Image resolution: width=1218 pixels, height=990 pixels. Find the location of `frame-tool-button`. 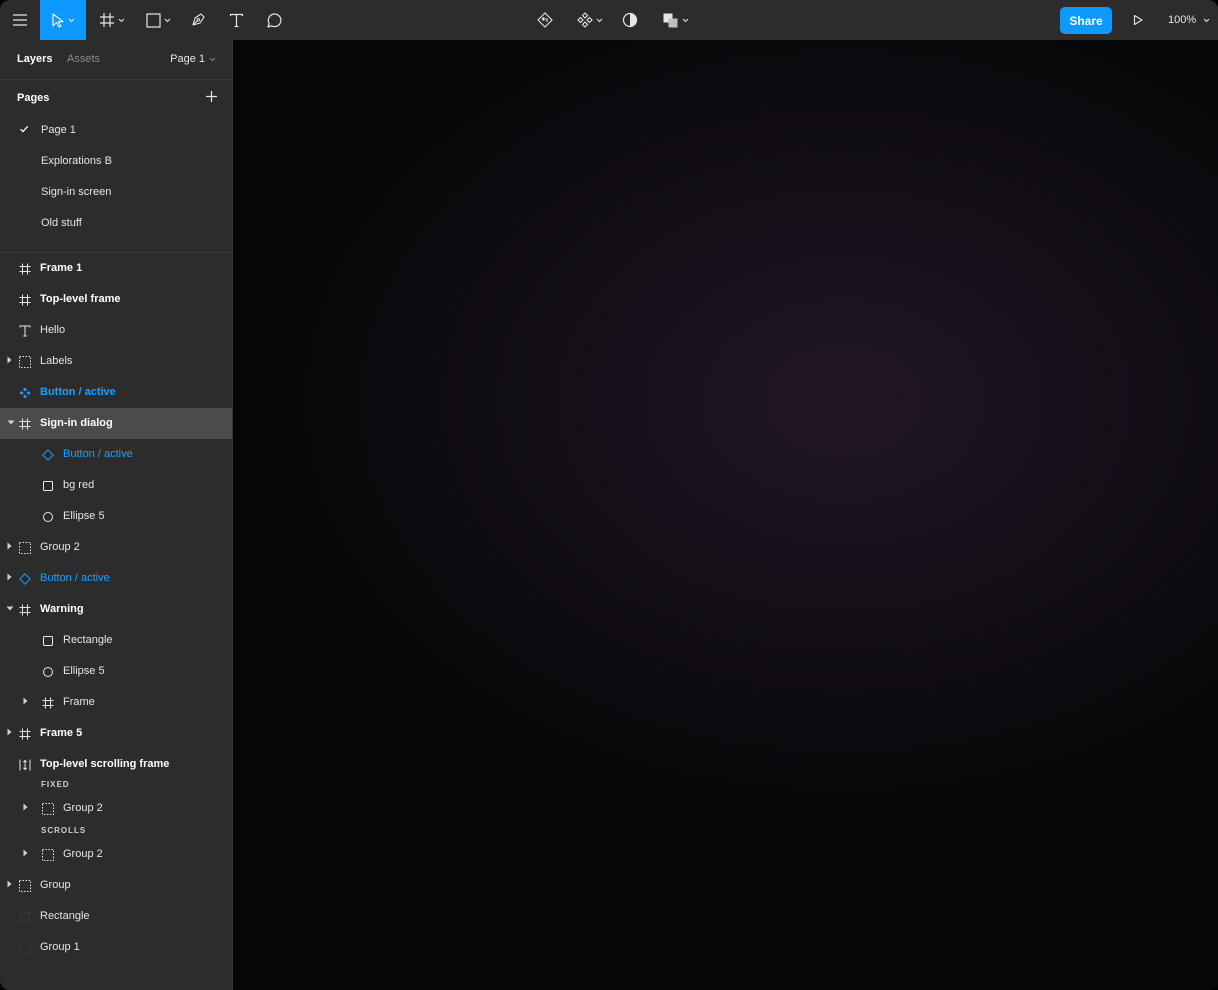

frame-tool-button is located at coordinates (112, 20).